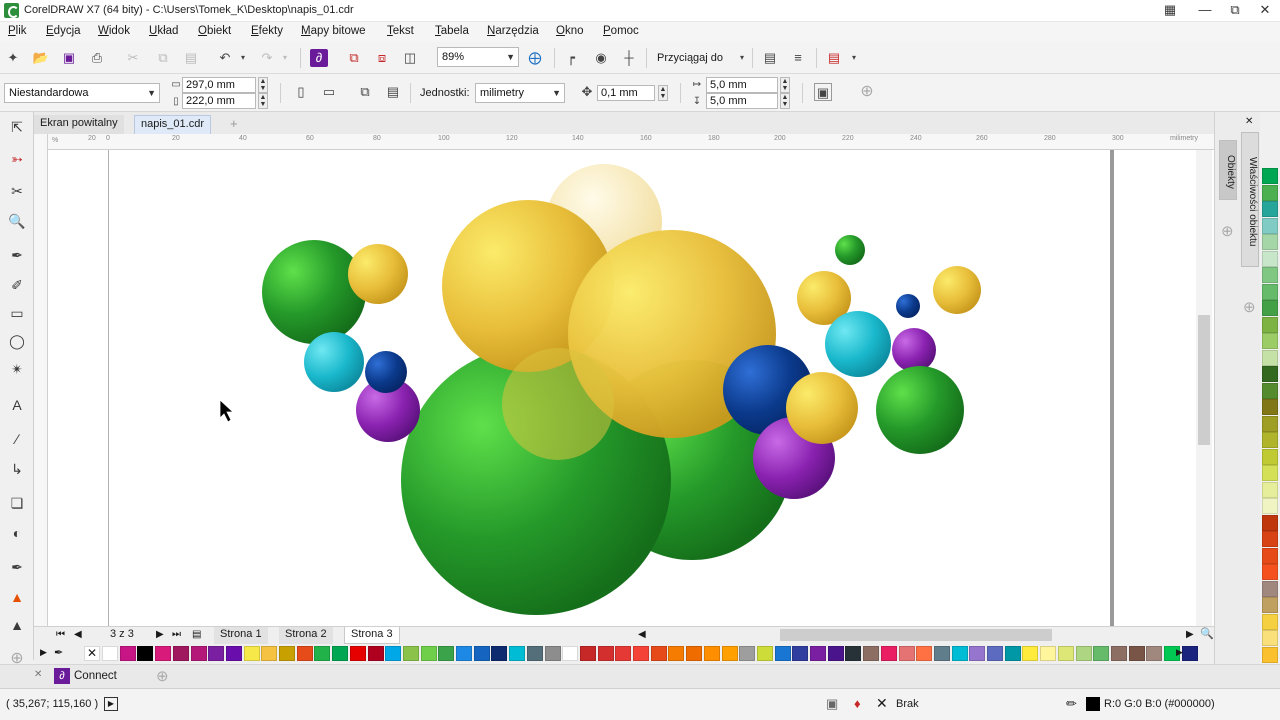  I want to click on save-icon: ▣, so click(69, 58).